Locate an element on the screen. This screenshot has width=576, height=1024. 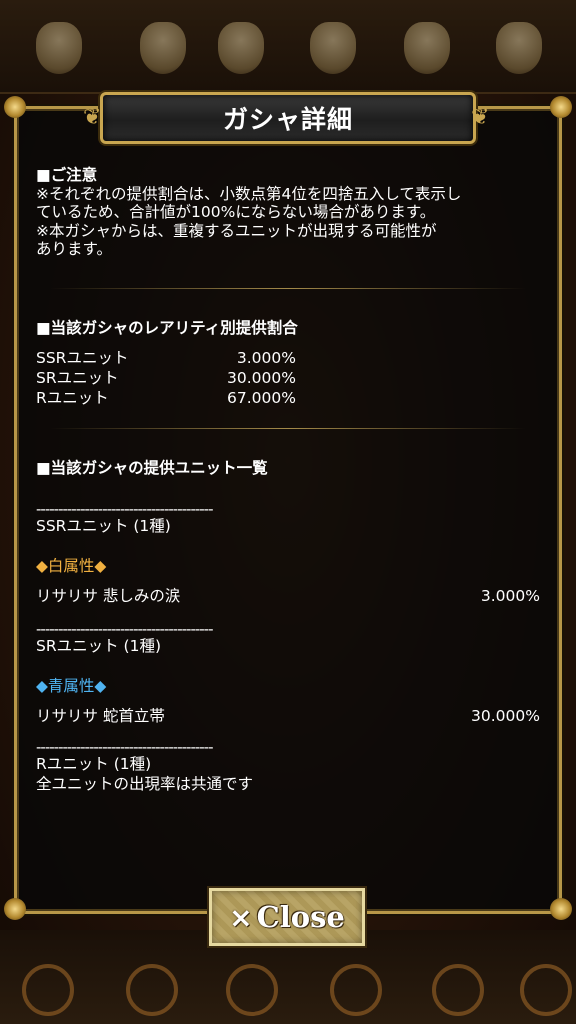
close-label: Close is located at coordinates (300, 917).